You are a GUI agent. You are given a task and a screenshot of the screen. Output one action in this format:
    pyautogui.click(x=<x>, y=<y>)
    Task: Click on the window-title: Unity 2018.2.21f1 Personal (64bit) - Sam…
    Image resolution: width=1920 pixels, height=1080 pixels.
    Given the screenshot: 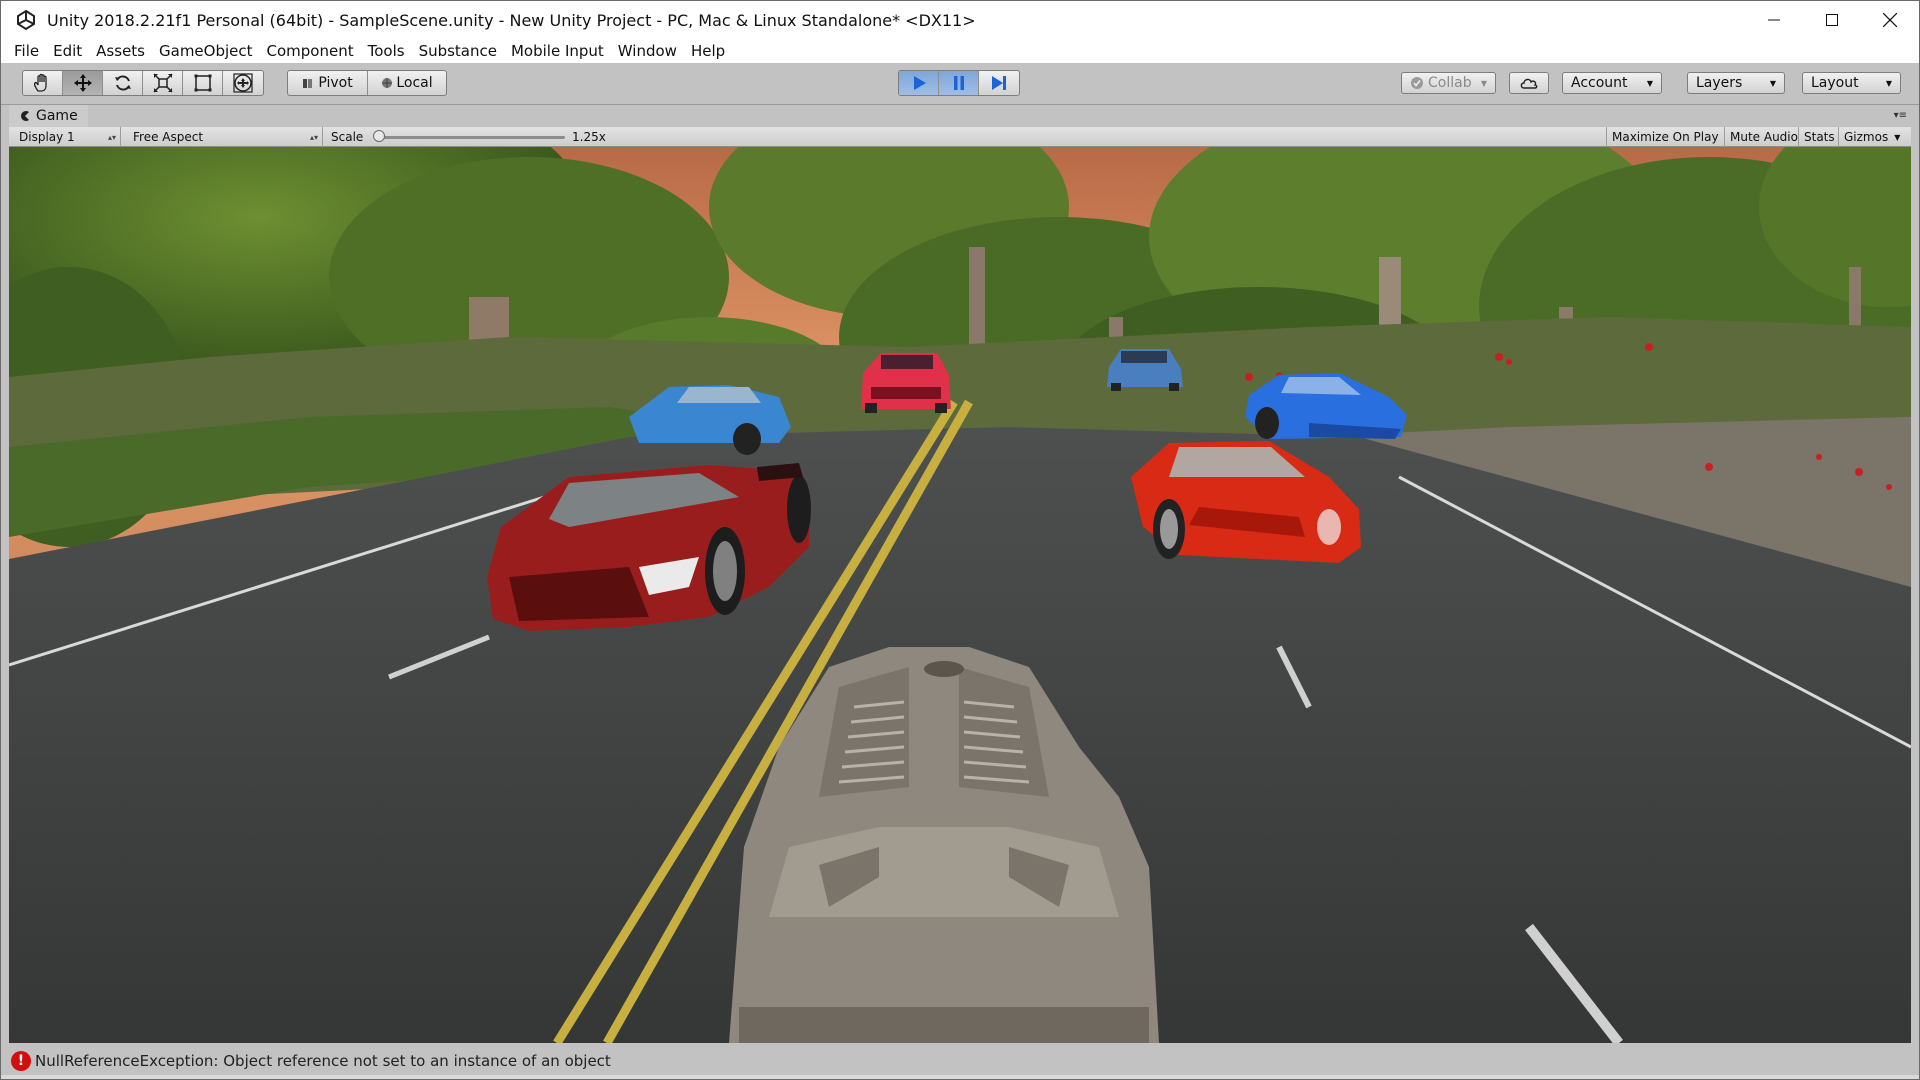 What is the action you would take?
    pyautogui.click(x=511, y=20)
    